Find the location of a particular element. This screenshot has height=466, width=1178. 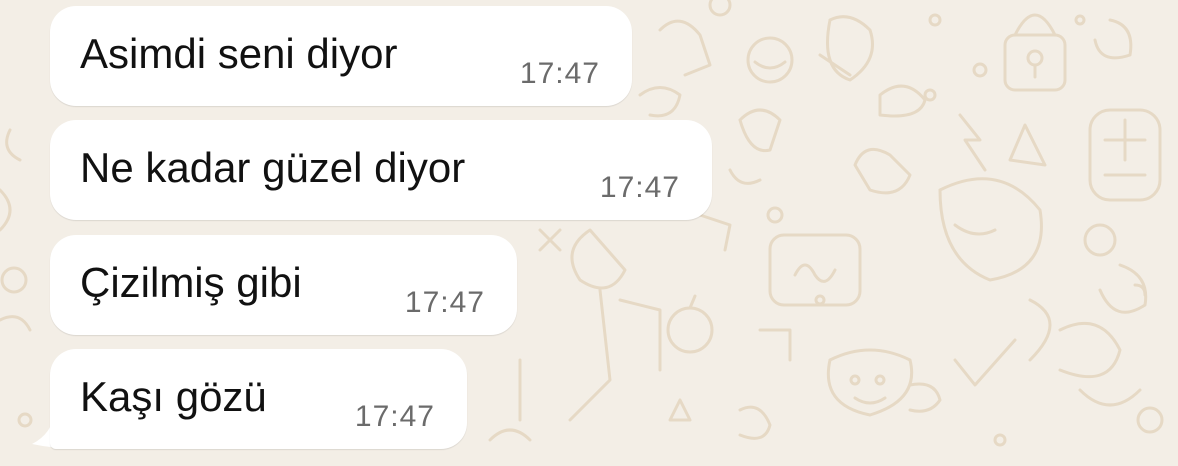

message-bubble: Kaşı gözü 17:47 is located at coordinates (258, 399).